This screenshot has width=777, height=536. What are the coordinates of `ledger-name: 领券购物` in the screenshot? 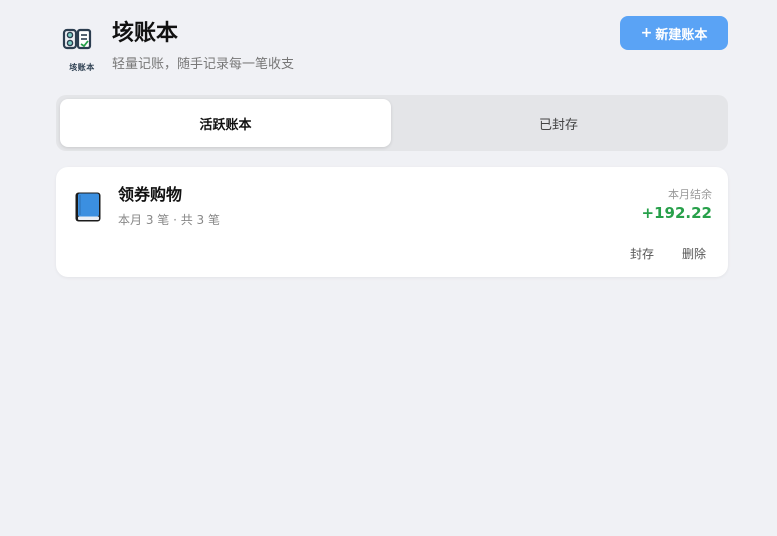 It's located at (150, 194).